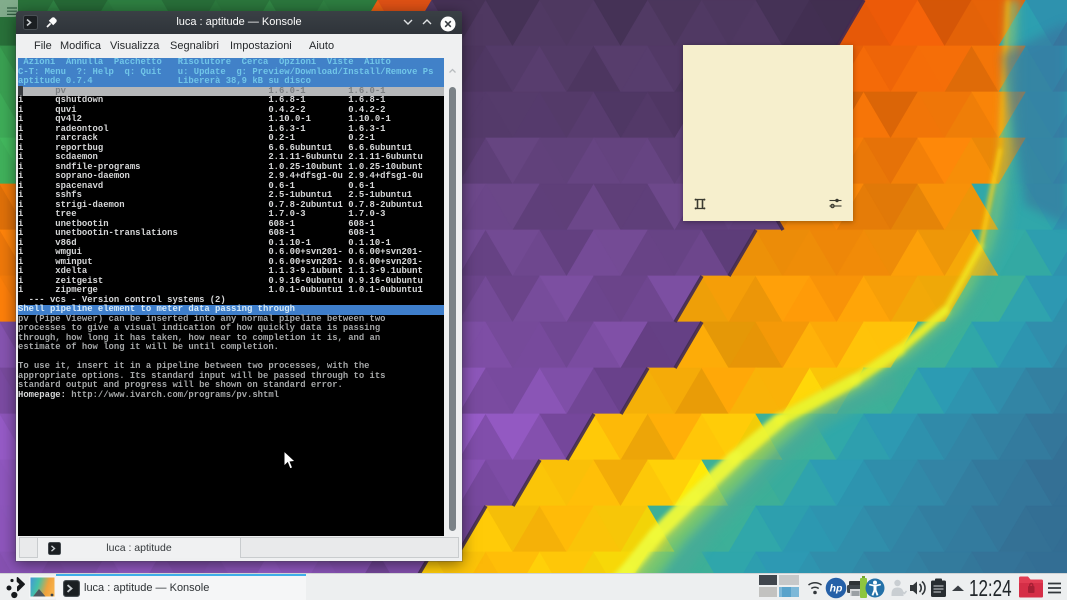 The width and height of the screenshot is (1067, 600). I want to click on svg-text: hp, so click(836, 589).